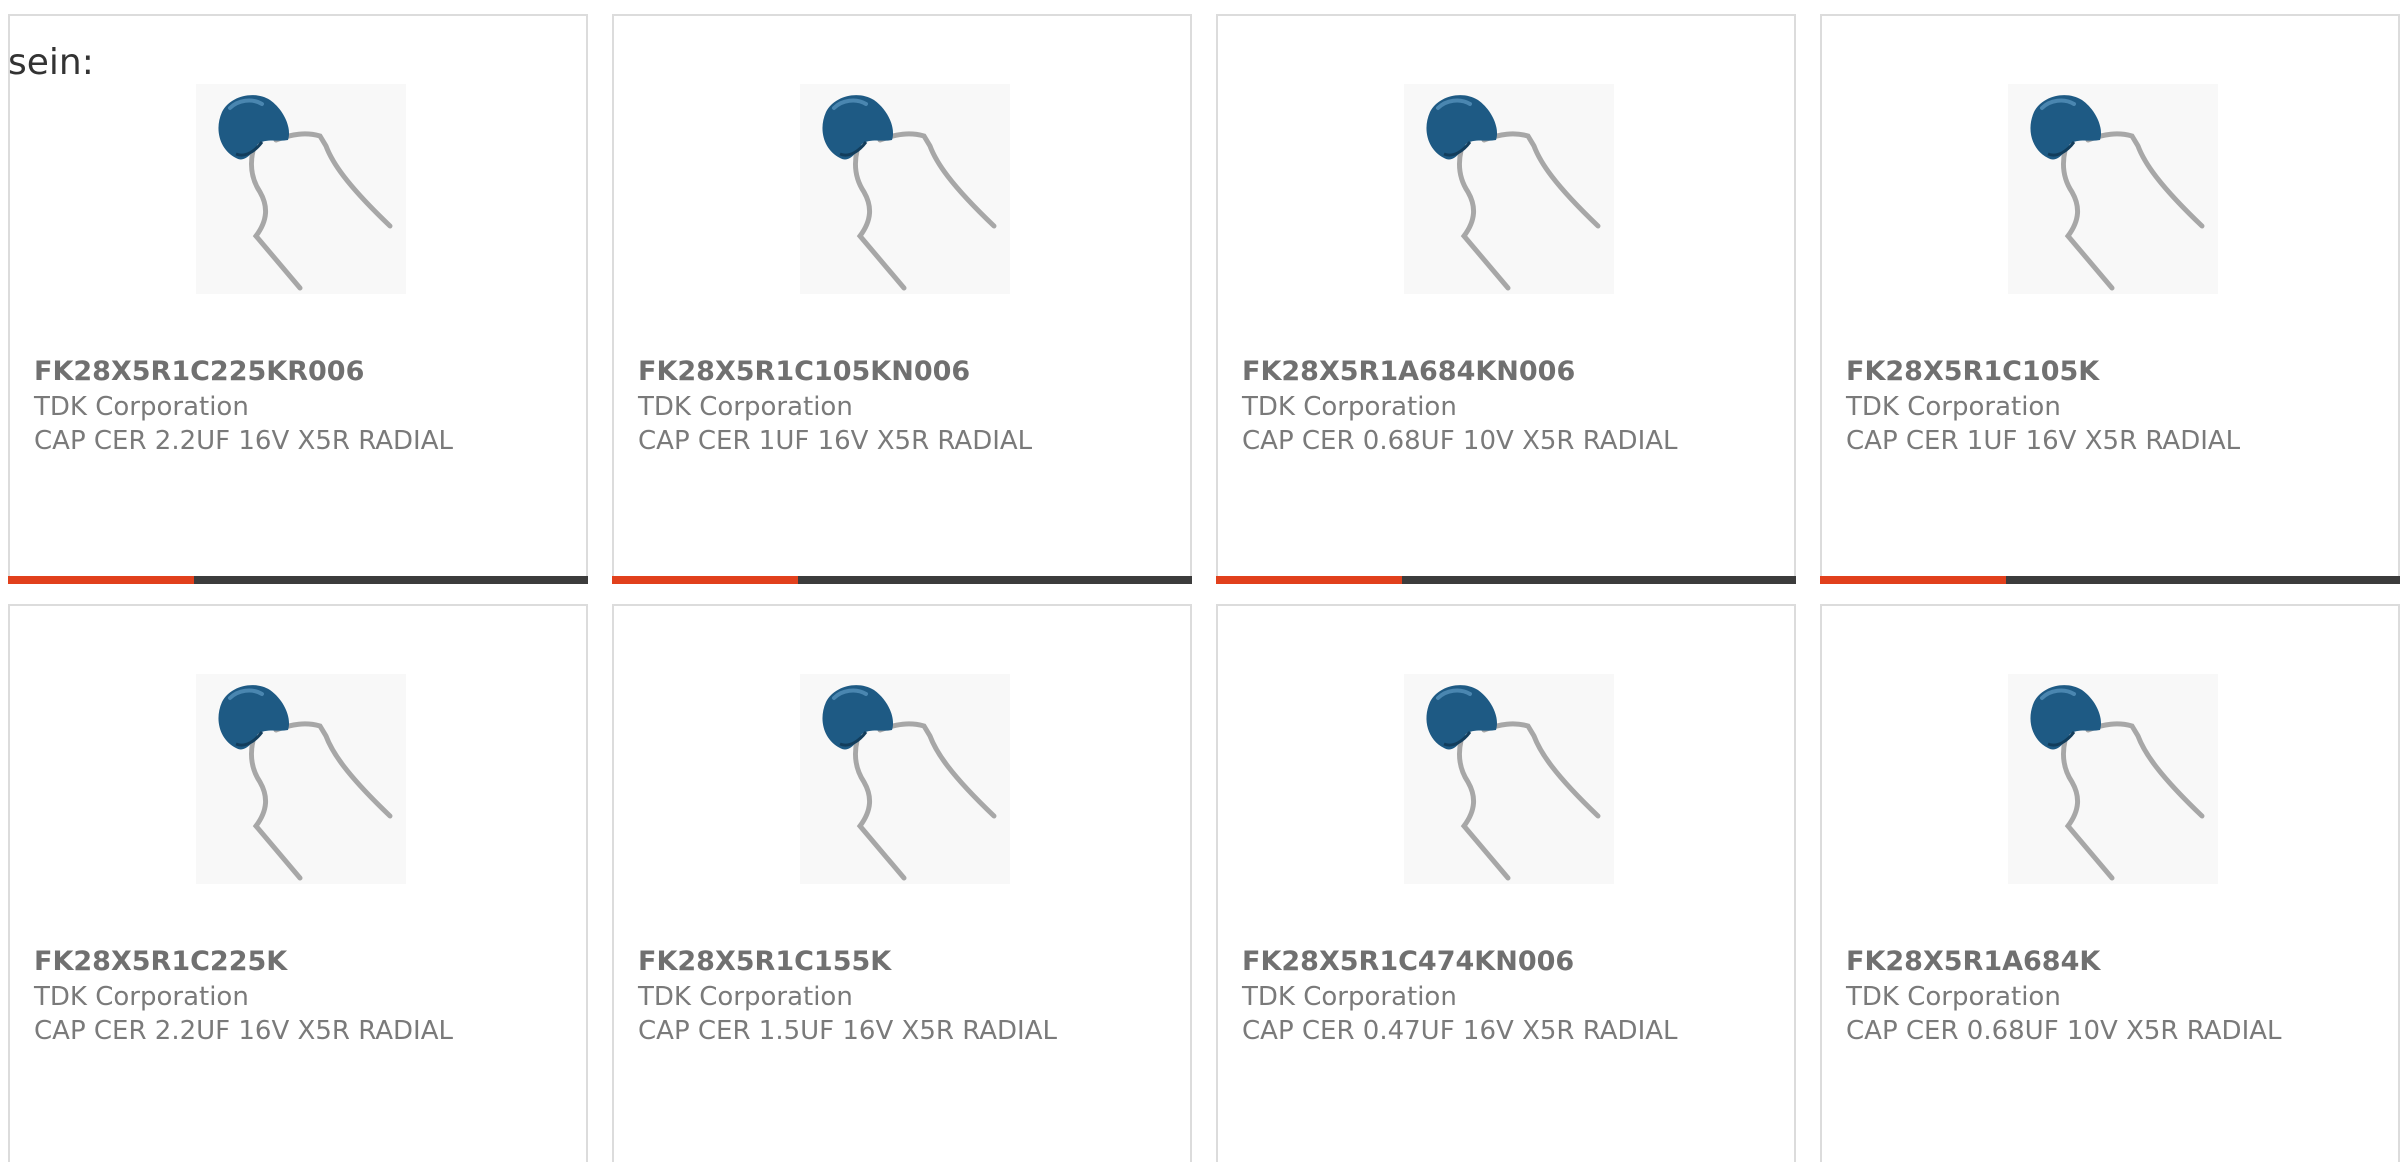  What do you see at coordinates (160, 961) in the screenshot?
I see `part-number: FK28X5R1C225K` at bounding box center [160, 961].